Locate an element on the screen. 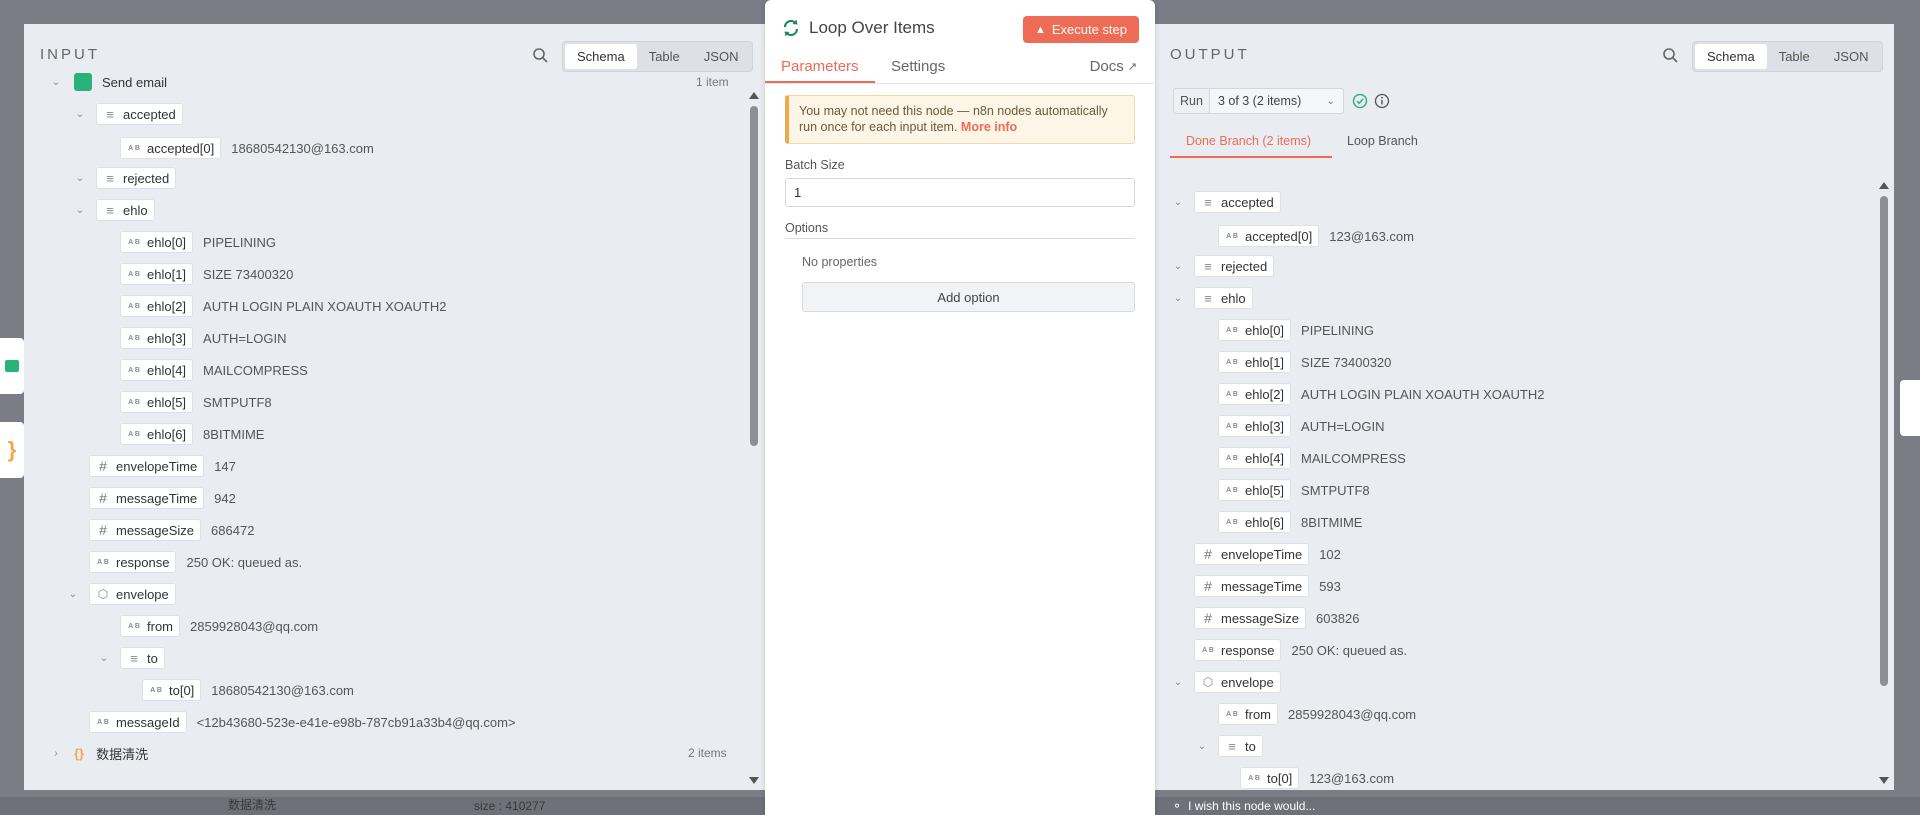  node-title: Loop Over Items is located at coordinates (872, 28).